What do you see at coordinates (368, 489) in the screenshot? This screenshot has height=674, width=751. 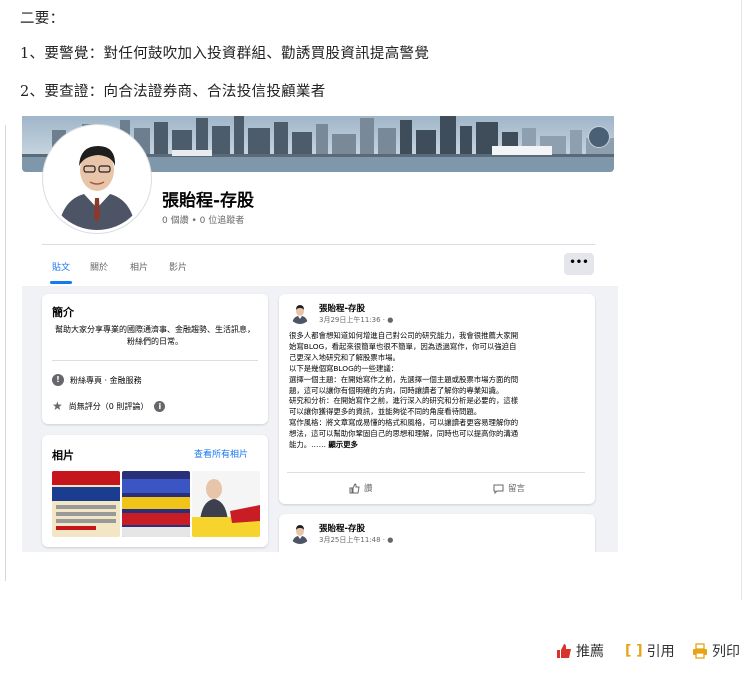 I see `like-label: 讚` at bounding box center [368, 489].